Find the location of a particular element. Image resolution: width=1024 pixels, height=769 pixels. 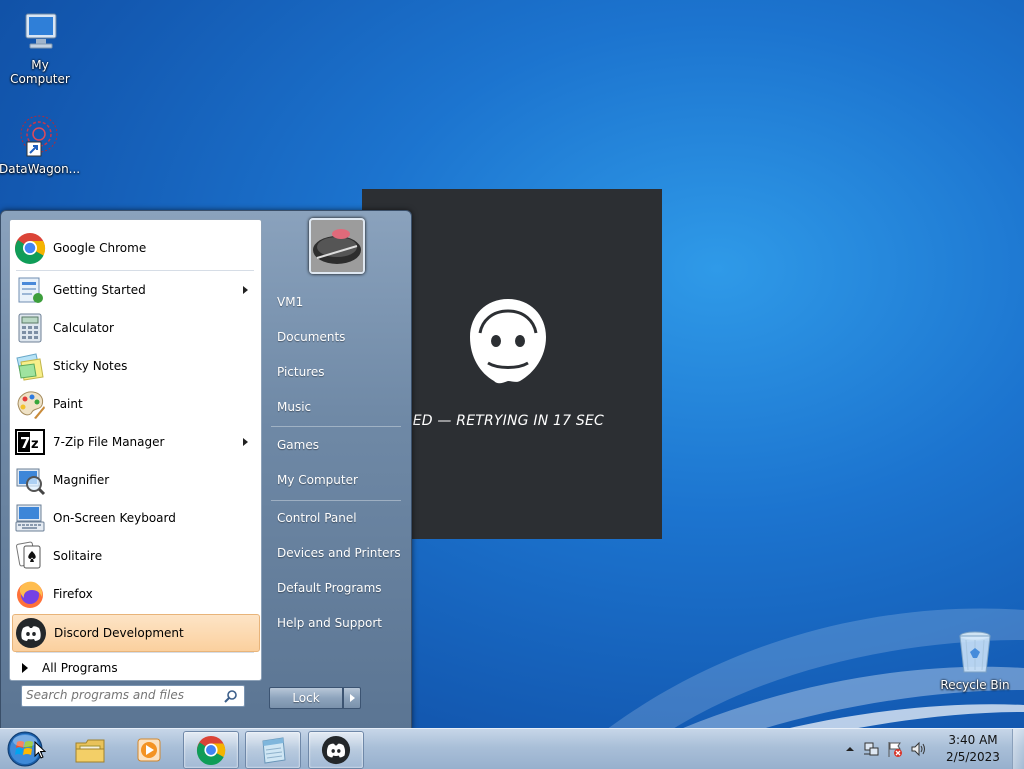

program-discord-development: Discord Development is located at coordinates (136, 633).